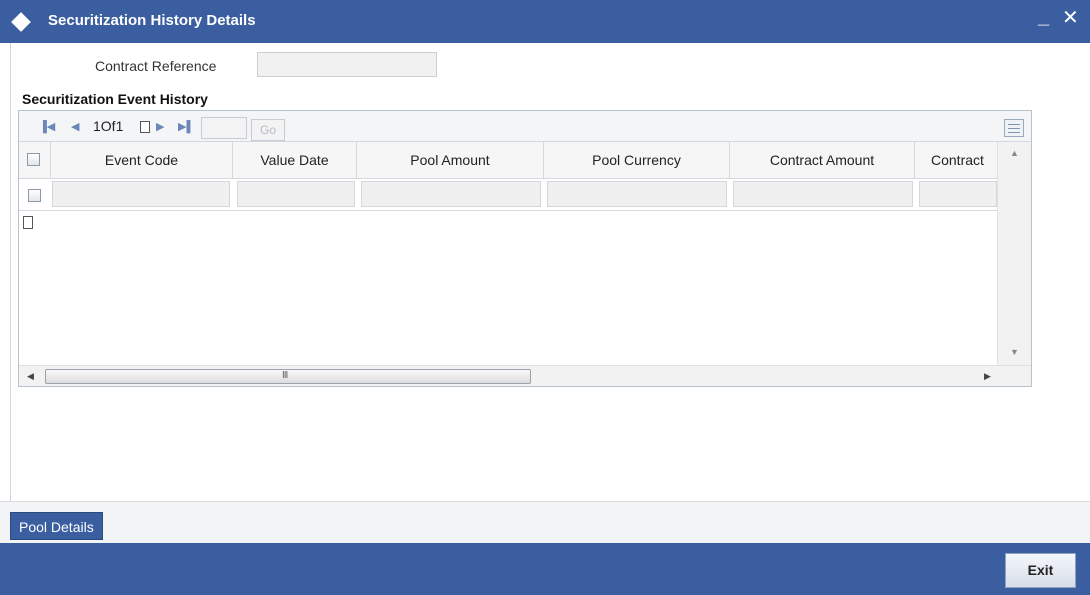  Describe the element at coordinates (34, 195) in the screenshot. I see `row-select-checkbox` at that location.